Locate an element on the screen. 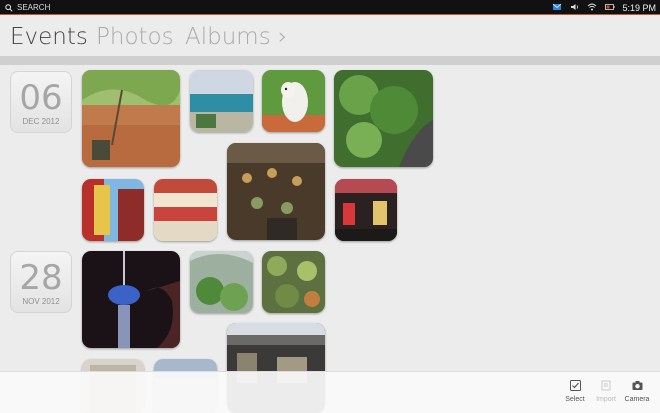 The width and height of the screenshot is (660, 413). clock: 5:19 PM is located at coordinates (639, 8).